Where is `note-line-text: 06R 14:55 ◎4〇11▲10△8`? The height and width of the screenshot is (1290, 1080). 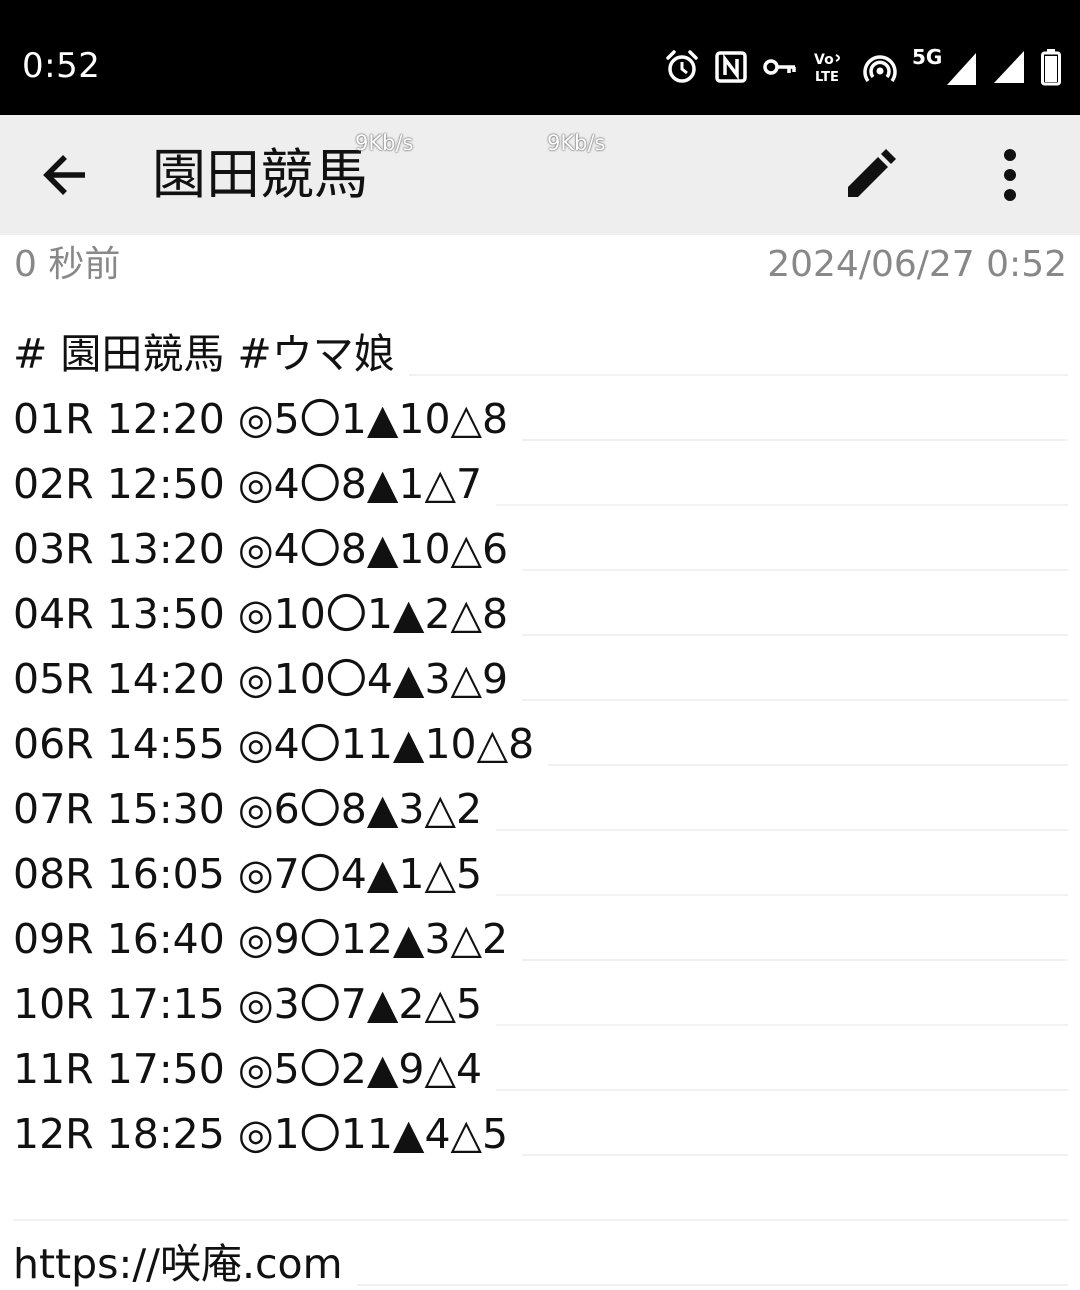
note-line-text: 06R 14:55 ◎4〇11▲10△8 is located at coordinates (281, 744).